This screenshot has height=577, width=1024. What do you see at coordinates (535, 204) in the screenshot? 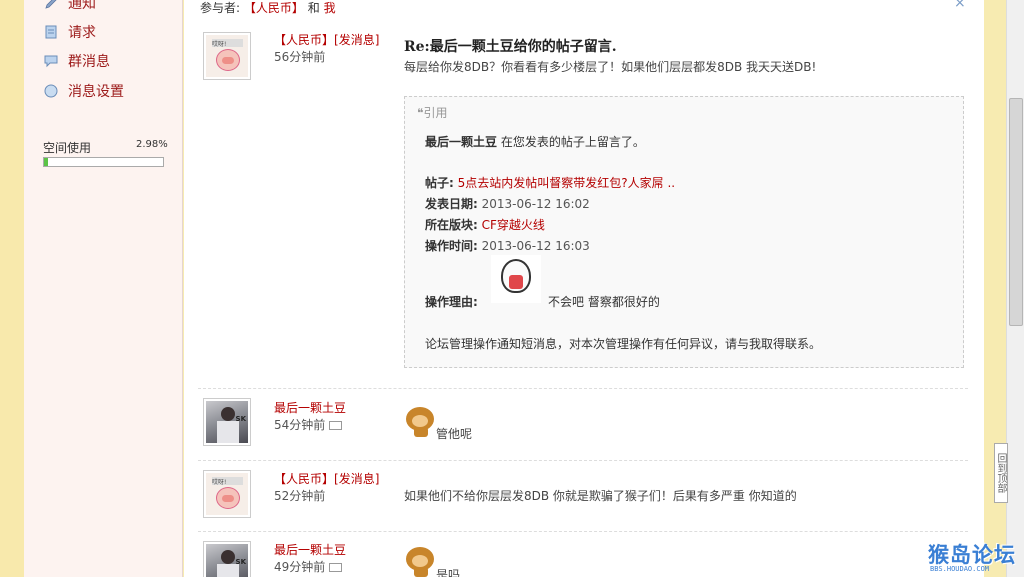
I see `quote-date-value: 2013-06-12 16:02` at bounding box center [535, 204].